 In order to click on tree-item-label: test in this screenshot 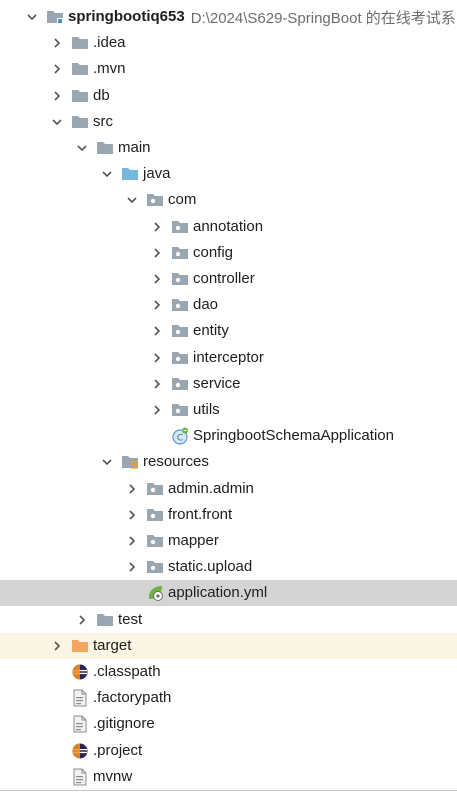, I will do `click(130, 619)`.